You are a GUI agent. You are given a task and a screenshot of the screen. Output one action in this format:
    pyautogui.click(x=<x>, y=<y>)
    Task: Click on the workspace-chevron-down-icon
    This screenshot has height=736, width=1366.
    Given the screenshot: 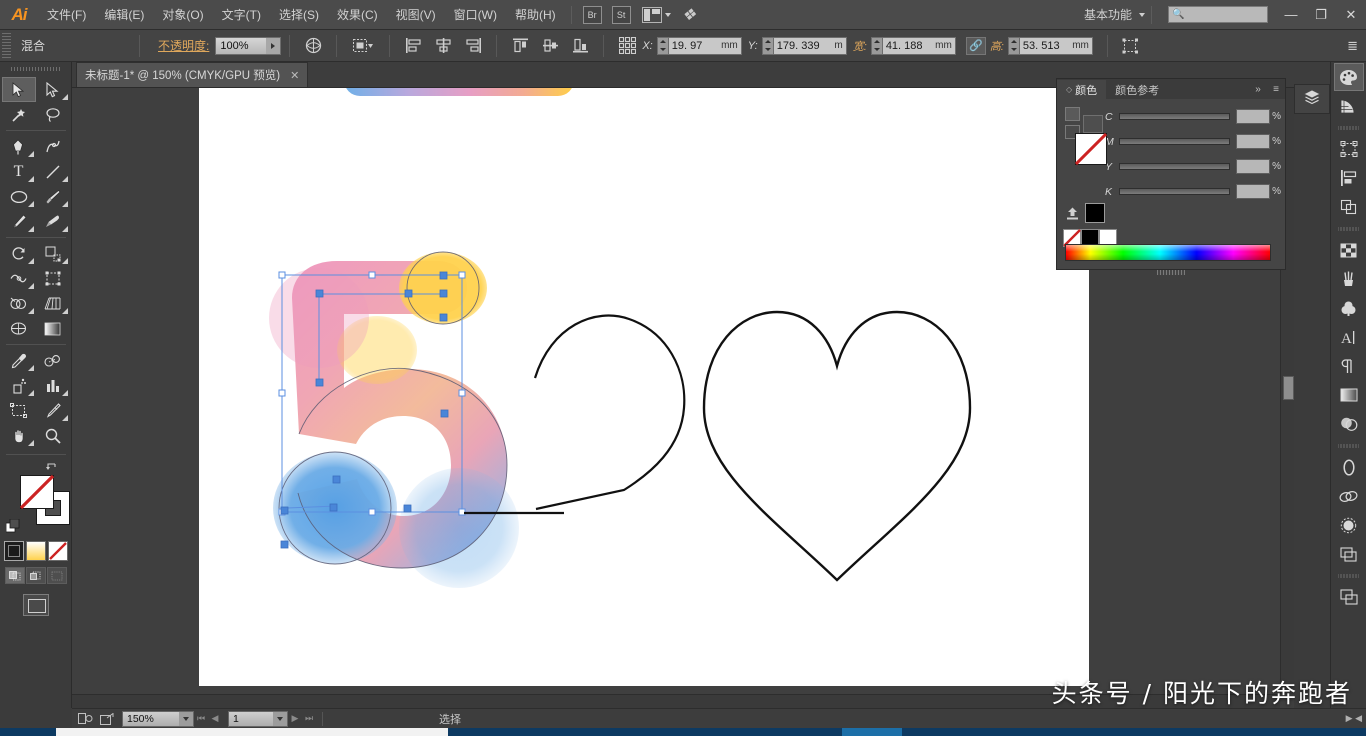 What is the action you would take?
    pyautogui.click(x=1142, y=14)
    